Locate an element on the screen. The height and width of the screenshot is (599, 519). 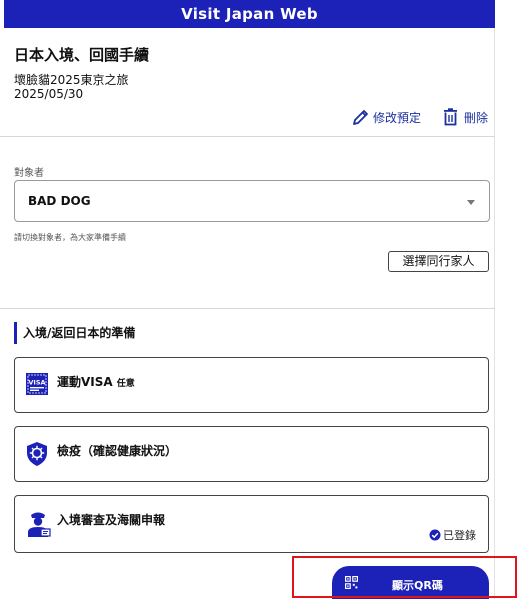
svg-text: VISA is located at coordinates (36, 383).